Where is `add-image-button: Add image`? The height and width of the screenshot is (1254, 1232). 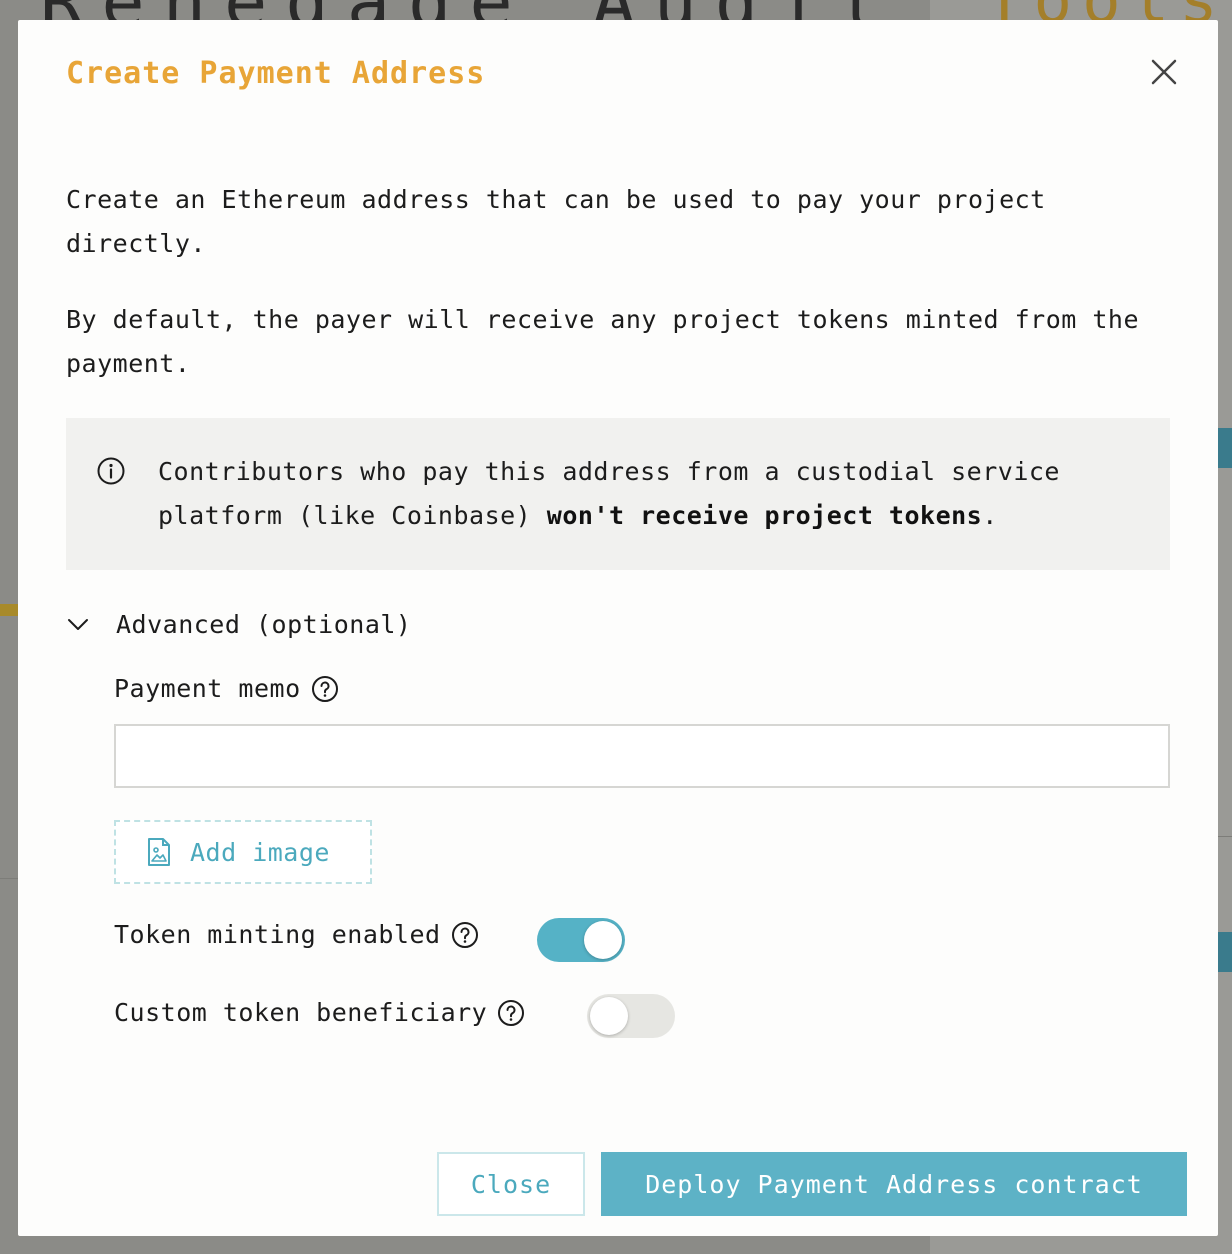
add-image-button: Add image is located at coordinates (243, 852).